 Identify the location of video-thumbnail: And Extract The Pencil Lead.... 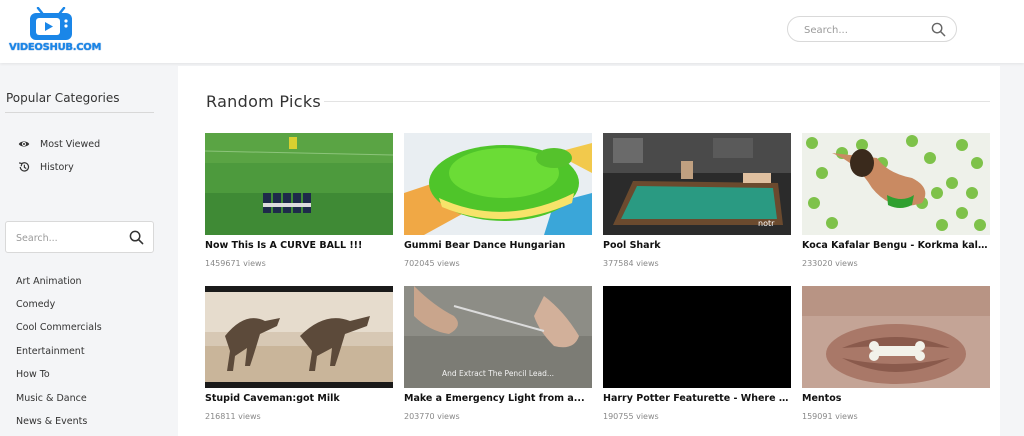
(498, 337).